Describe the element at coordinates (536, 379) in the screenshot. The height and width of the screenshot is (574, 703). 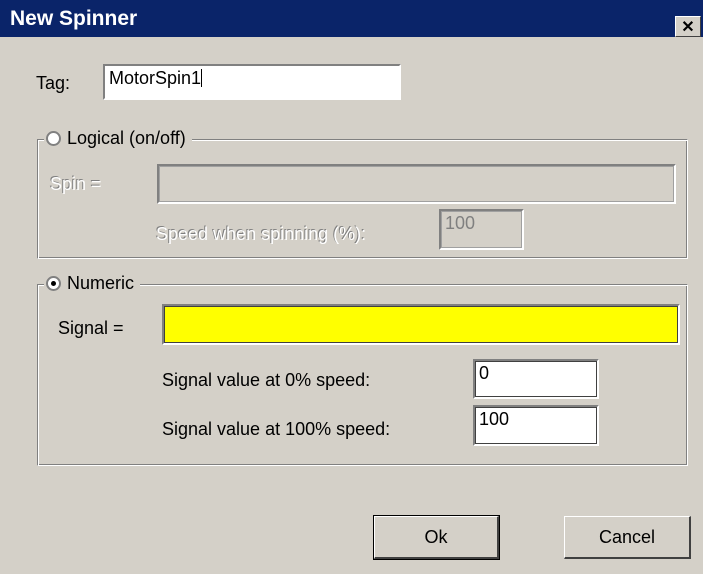
I see `zero-speed-input: 0` at that location.